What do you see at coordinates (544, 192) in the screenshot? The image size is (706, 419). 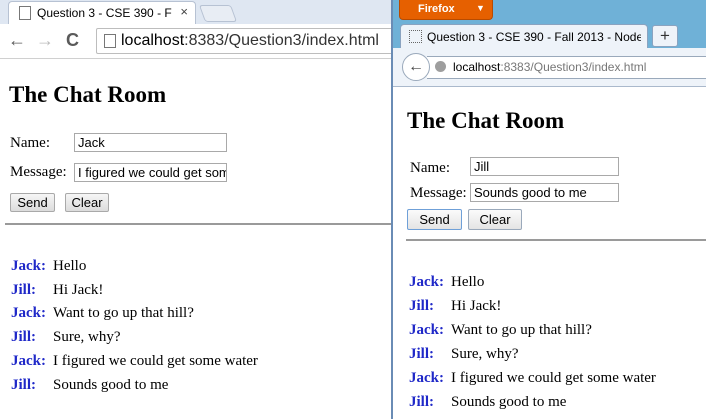 I see `message-input: Sounds good to me` at bounding box center [544, 192].